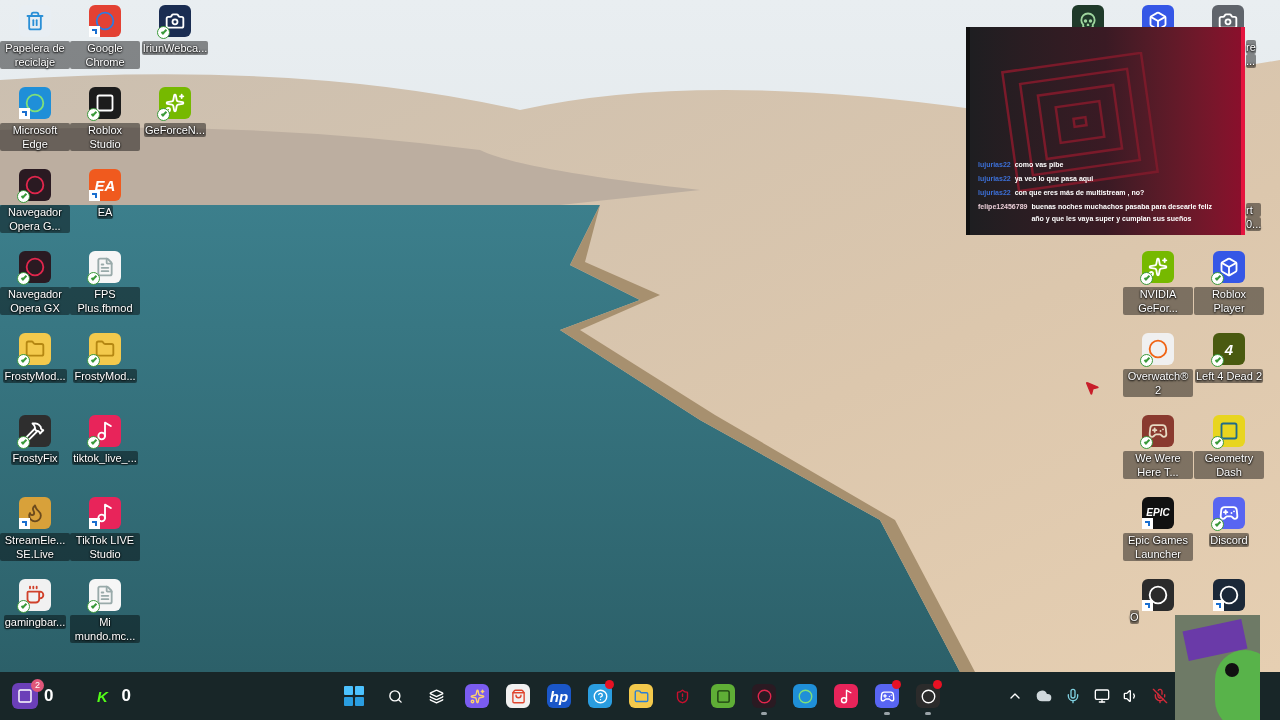 The image size is (1280, 720). I want to click on notification-badge: 2, so click(37, 685).